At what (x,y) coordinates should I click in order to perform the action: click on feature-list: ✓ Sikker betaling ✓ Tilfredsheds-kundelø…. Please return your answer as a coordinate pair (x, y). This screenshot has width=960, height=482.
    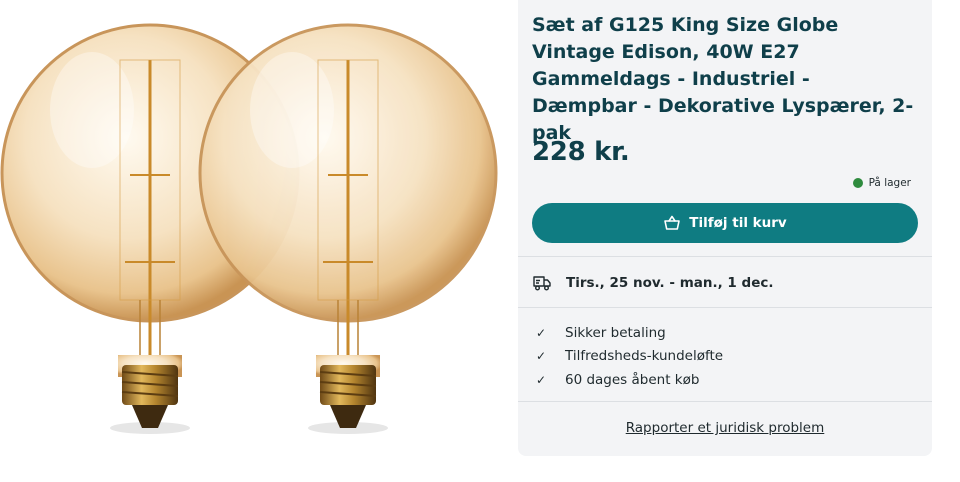
    Looking at the image, I should click on (629, 356).